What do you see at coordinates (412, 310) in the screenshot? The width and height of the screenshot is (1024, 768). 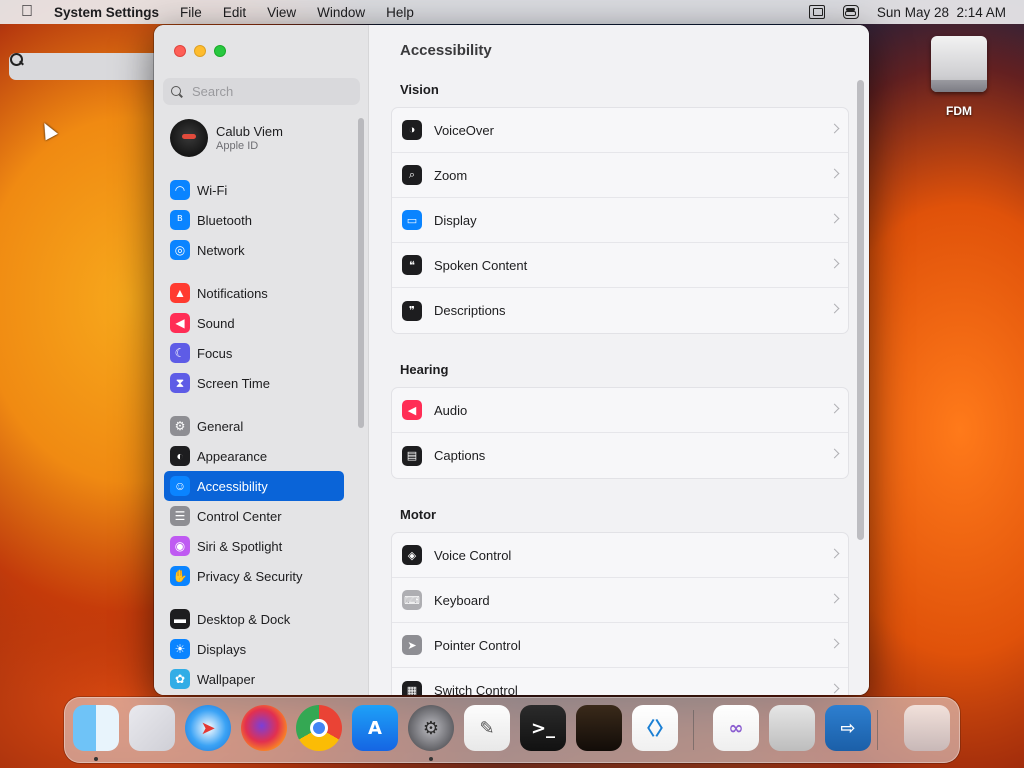 I see `descriptions-icon: ❞` at bounding box center [412, 310].